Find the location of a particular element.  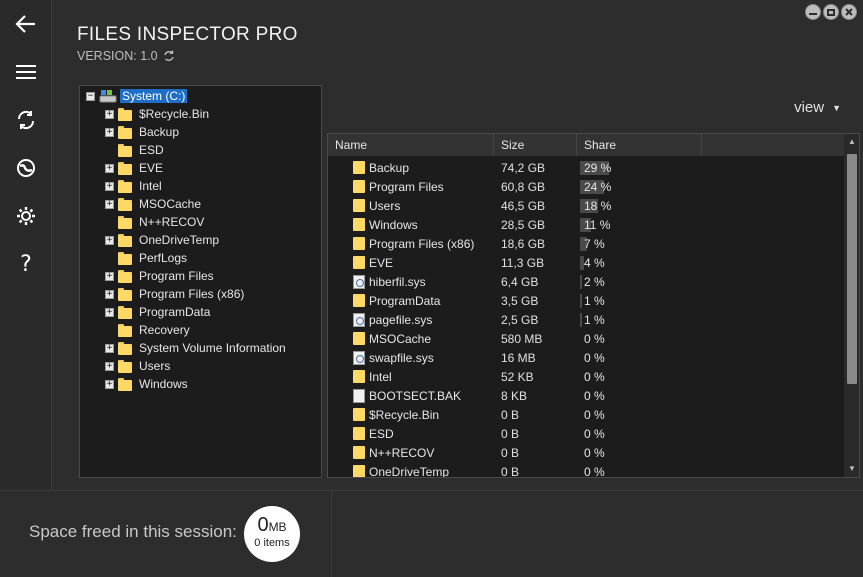

settings-button is located at coordinates (26, 216).